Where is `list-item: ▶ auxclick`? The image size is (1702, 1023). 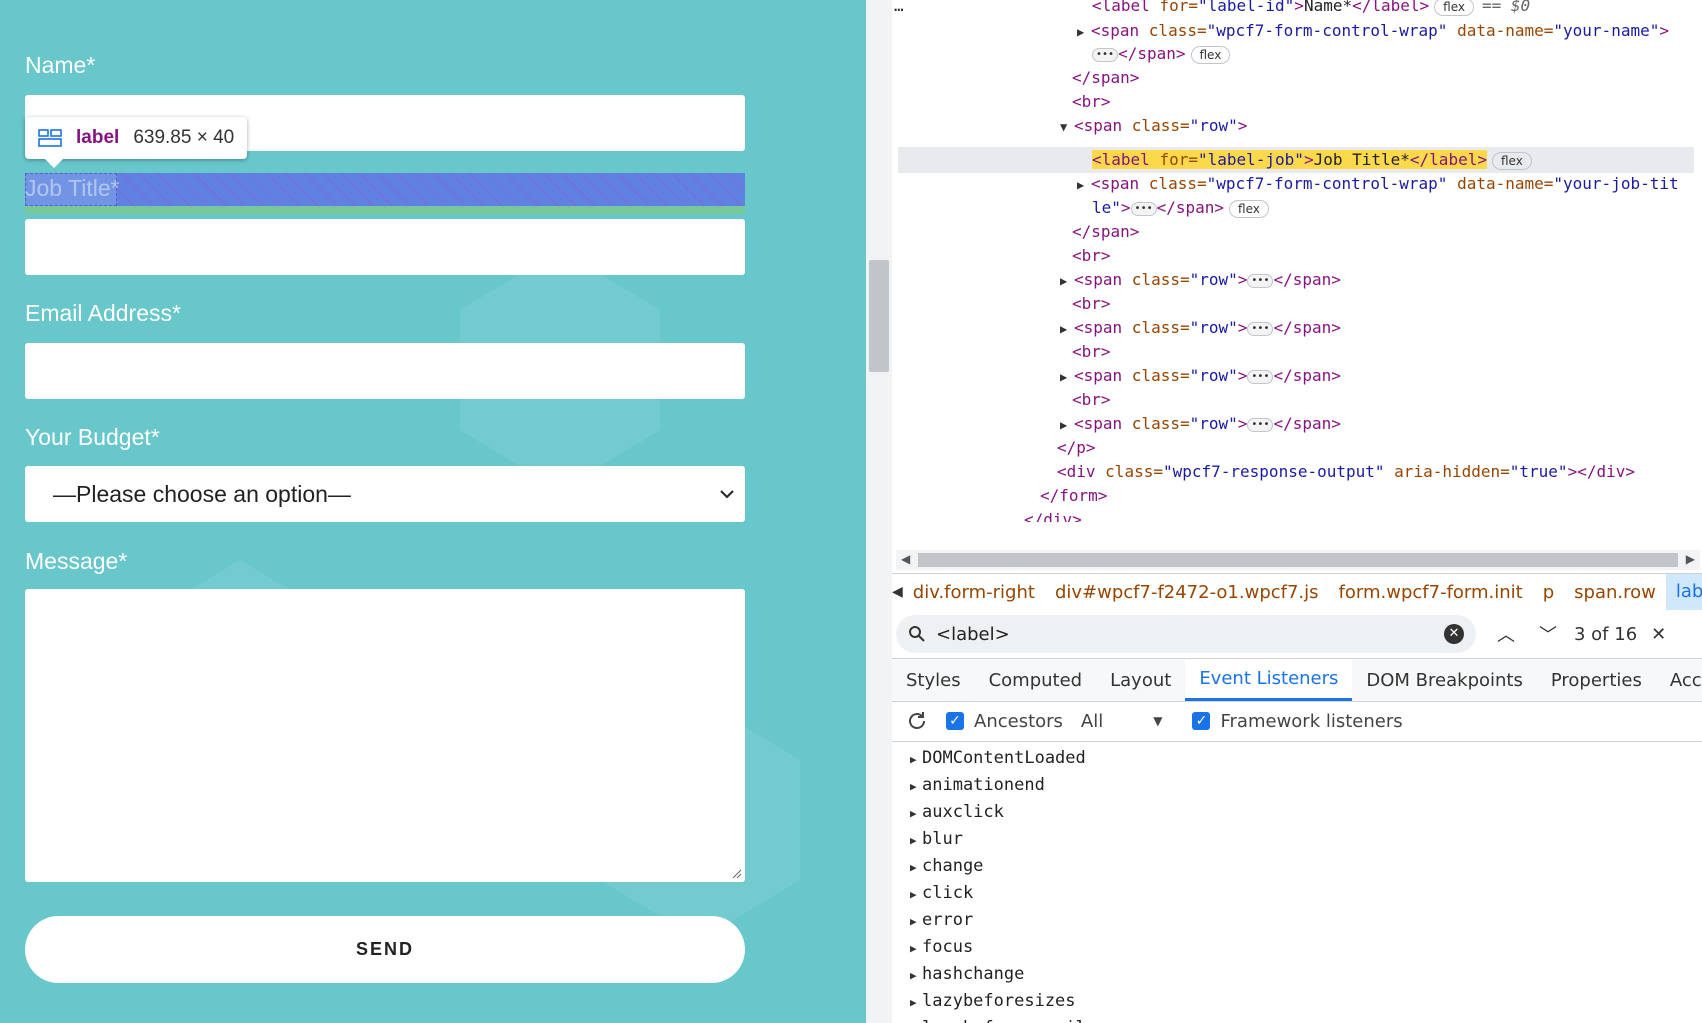
list-item: ▶ auxclick is located at coordinates (998, 812).